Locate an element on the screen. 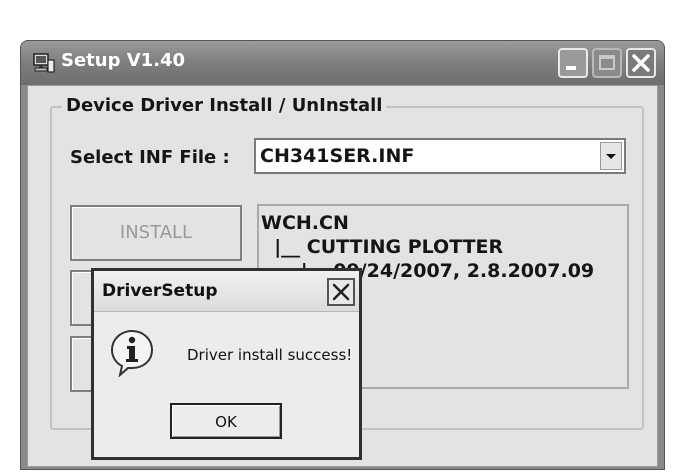 This screenshot has width=675, height=475. install-button-label: INSTALL is located at coordinates (156, 232).